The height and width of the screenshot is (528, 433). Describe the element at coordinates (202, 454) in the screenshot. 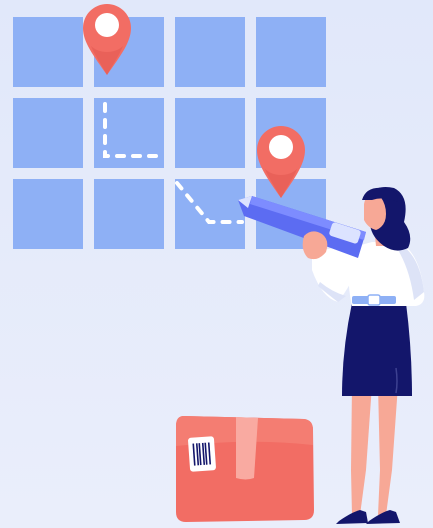

I see `barcode-label` at that location.